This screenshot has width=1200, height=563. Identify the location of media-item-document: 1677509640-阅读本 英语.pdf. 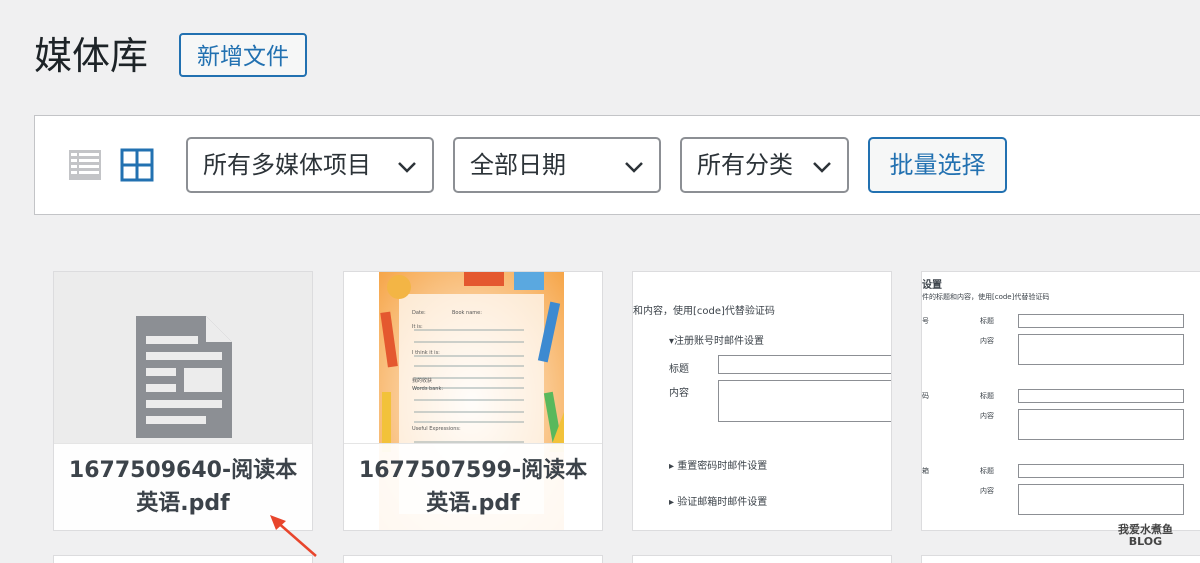
(183, 401).